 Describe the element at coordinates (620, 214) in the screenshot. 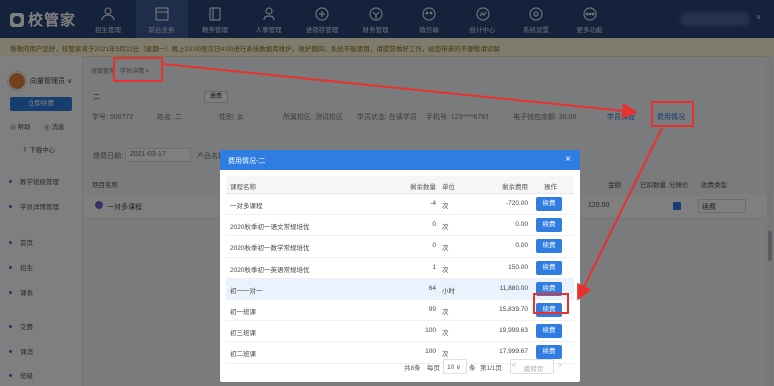

I see `arrow-to-renew-button` at that location.